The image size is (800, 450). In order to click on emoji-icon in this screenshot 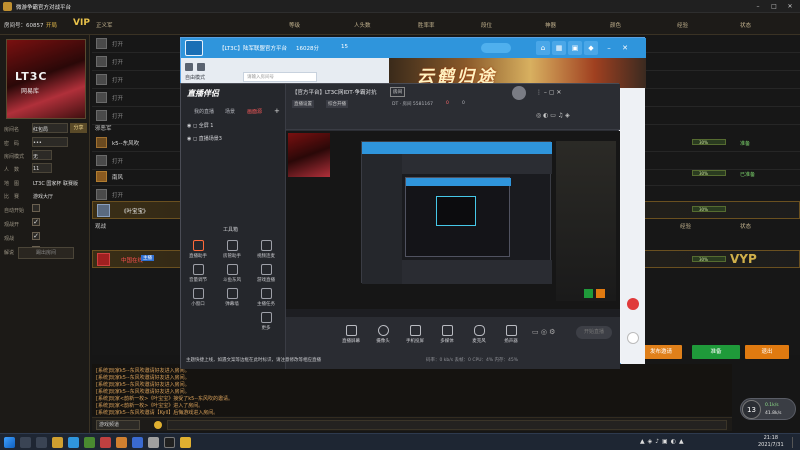, I will do `click(158, 425)`.